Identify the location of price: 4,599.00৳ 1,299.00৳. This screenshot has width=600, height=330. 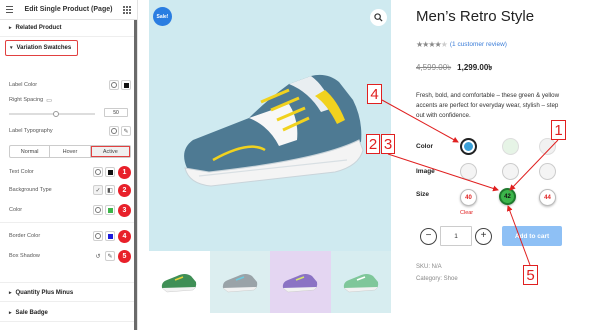
(454, 68).